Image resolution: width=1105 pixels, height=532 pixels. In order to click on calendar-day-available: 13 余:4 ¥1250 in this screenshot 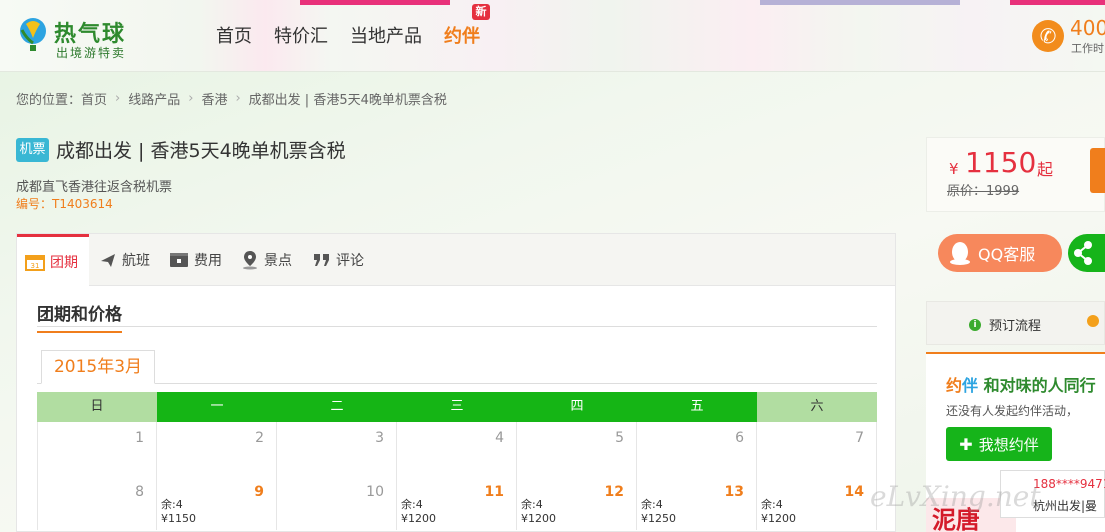, I will do `click(697, 503)`.